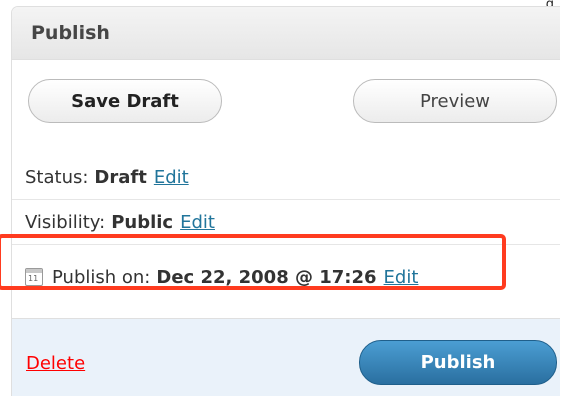  Describe the element at coordinates (120, 177) in the screenshot. I see `status-value: Draft` at that location.